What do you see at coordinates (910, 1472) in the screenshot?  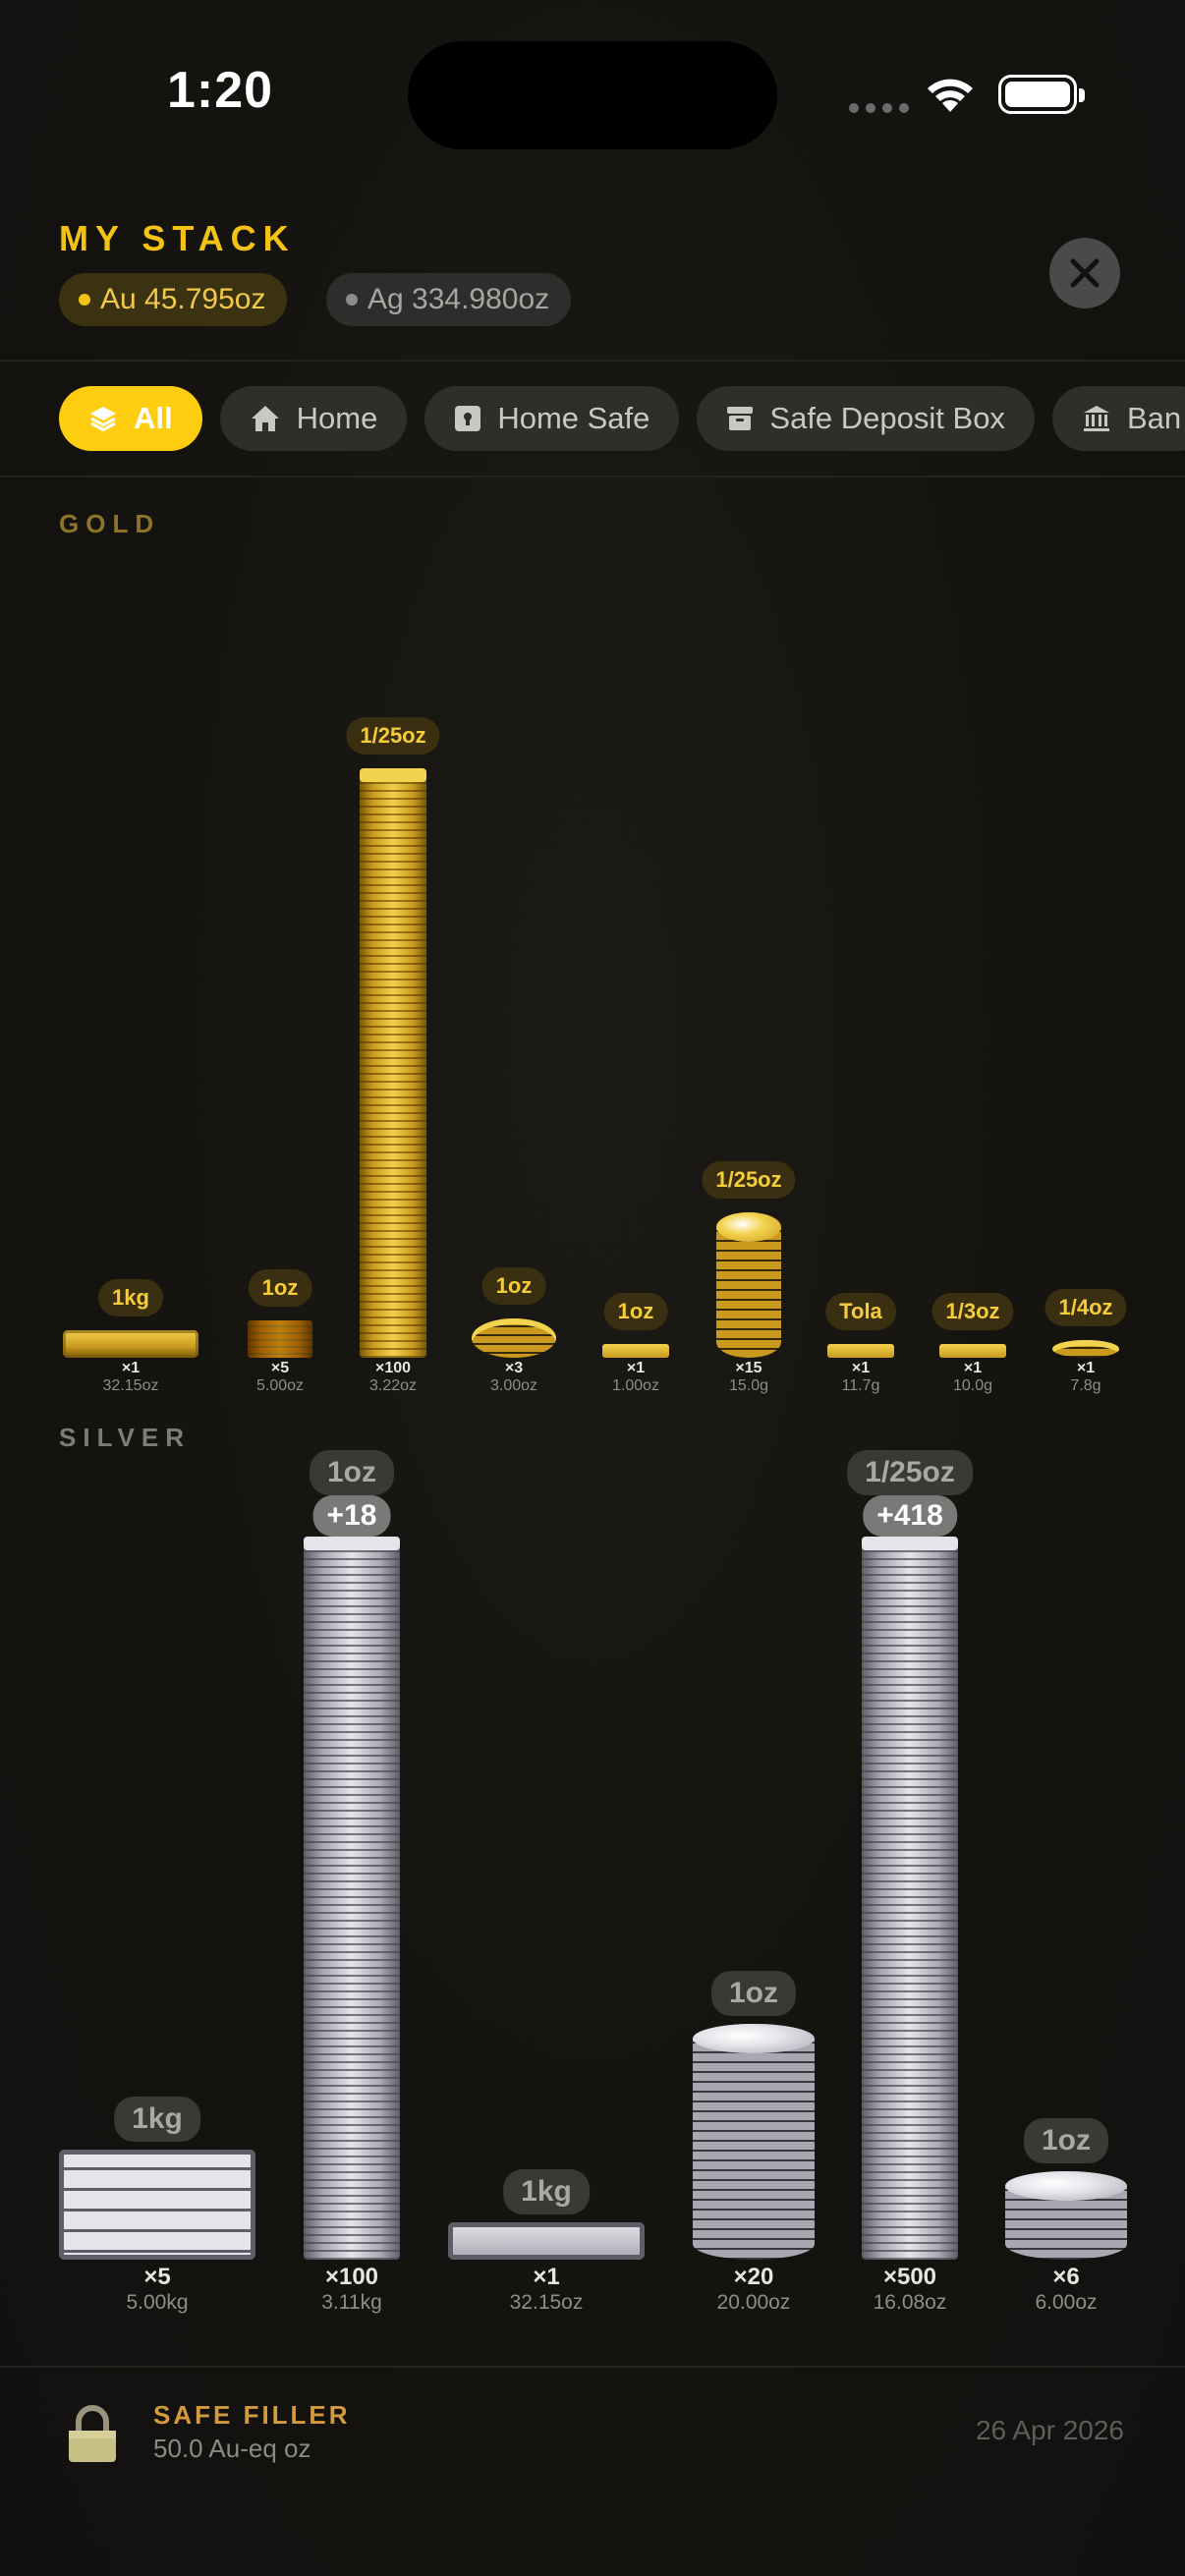 I see `silver-unit-badge: 1/25oz` at bounding box center [910, 1472].